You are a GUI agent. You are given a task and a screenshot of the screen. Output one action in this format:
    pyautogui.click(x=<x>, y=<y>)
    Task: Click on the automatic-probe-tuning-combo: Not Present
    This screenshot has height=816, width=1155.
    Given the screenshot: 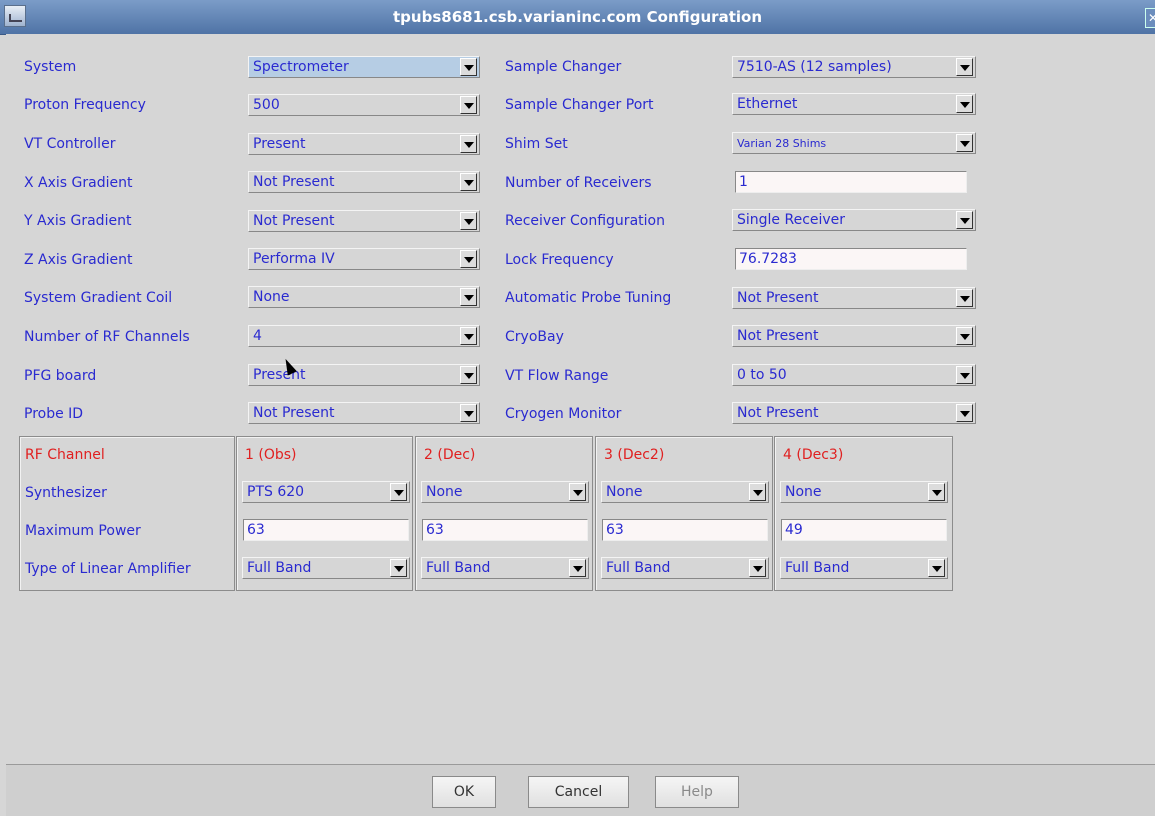 What is the action you would take?
    pyautogui.click(x=854, y=298)
    